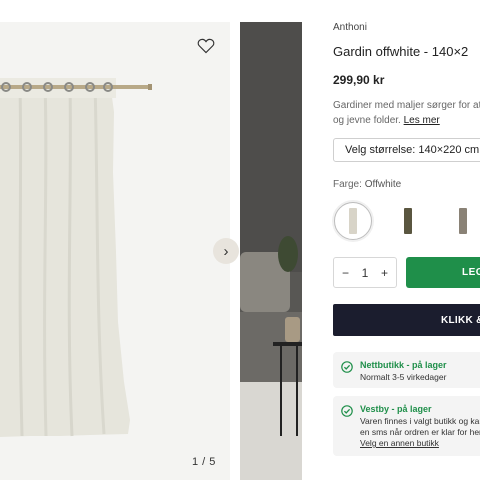 The width and height of the screenshot is (480, 485). I want to click on color-value: Offwhite, so click(383, 184).